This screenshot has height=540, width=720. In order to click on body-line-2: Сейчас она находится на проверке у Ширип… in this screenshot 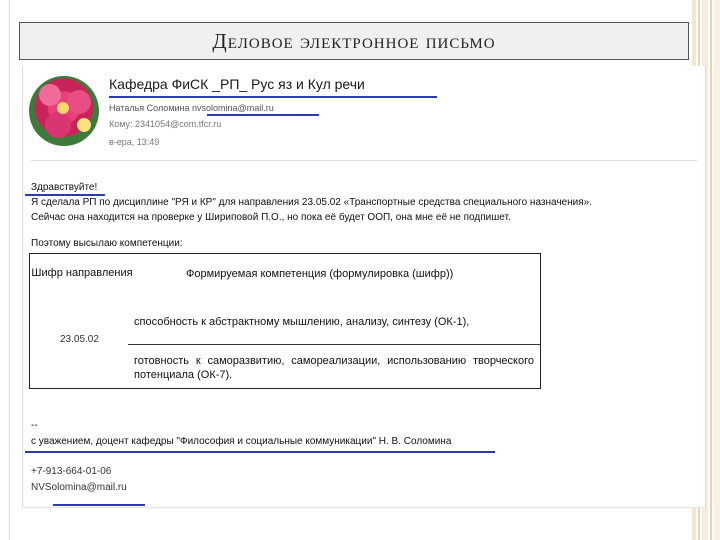, I will do `click(271, 217)`.